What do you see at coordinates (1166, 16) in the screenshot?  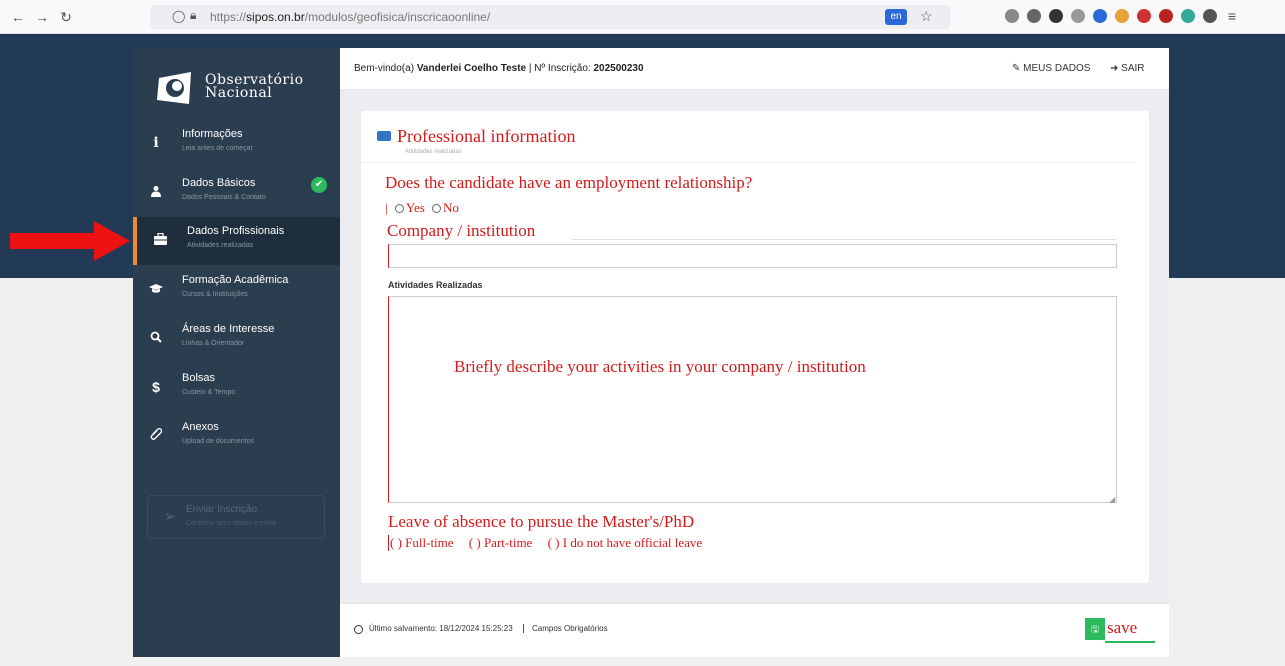 I see `ublock-icon` at bounding box center [1166, 16].